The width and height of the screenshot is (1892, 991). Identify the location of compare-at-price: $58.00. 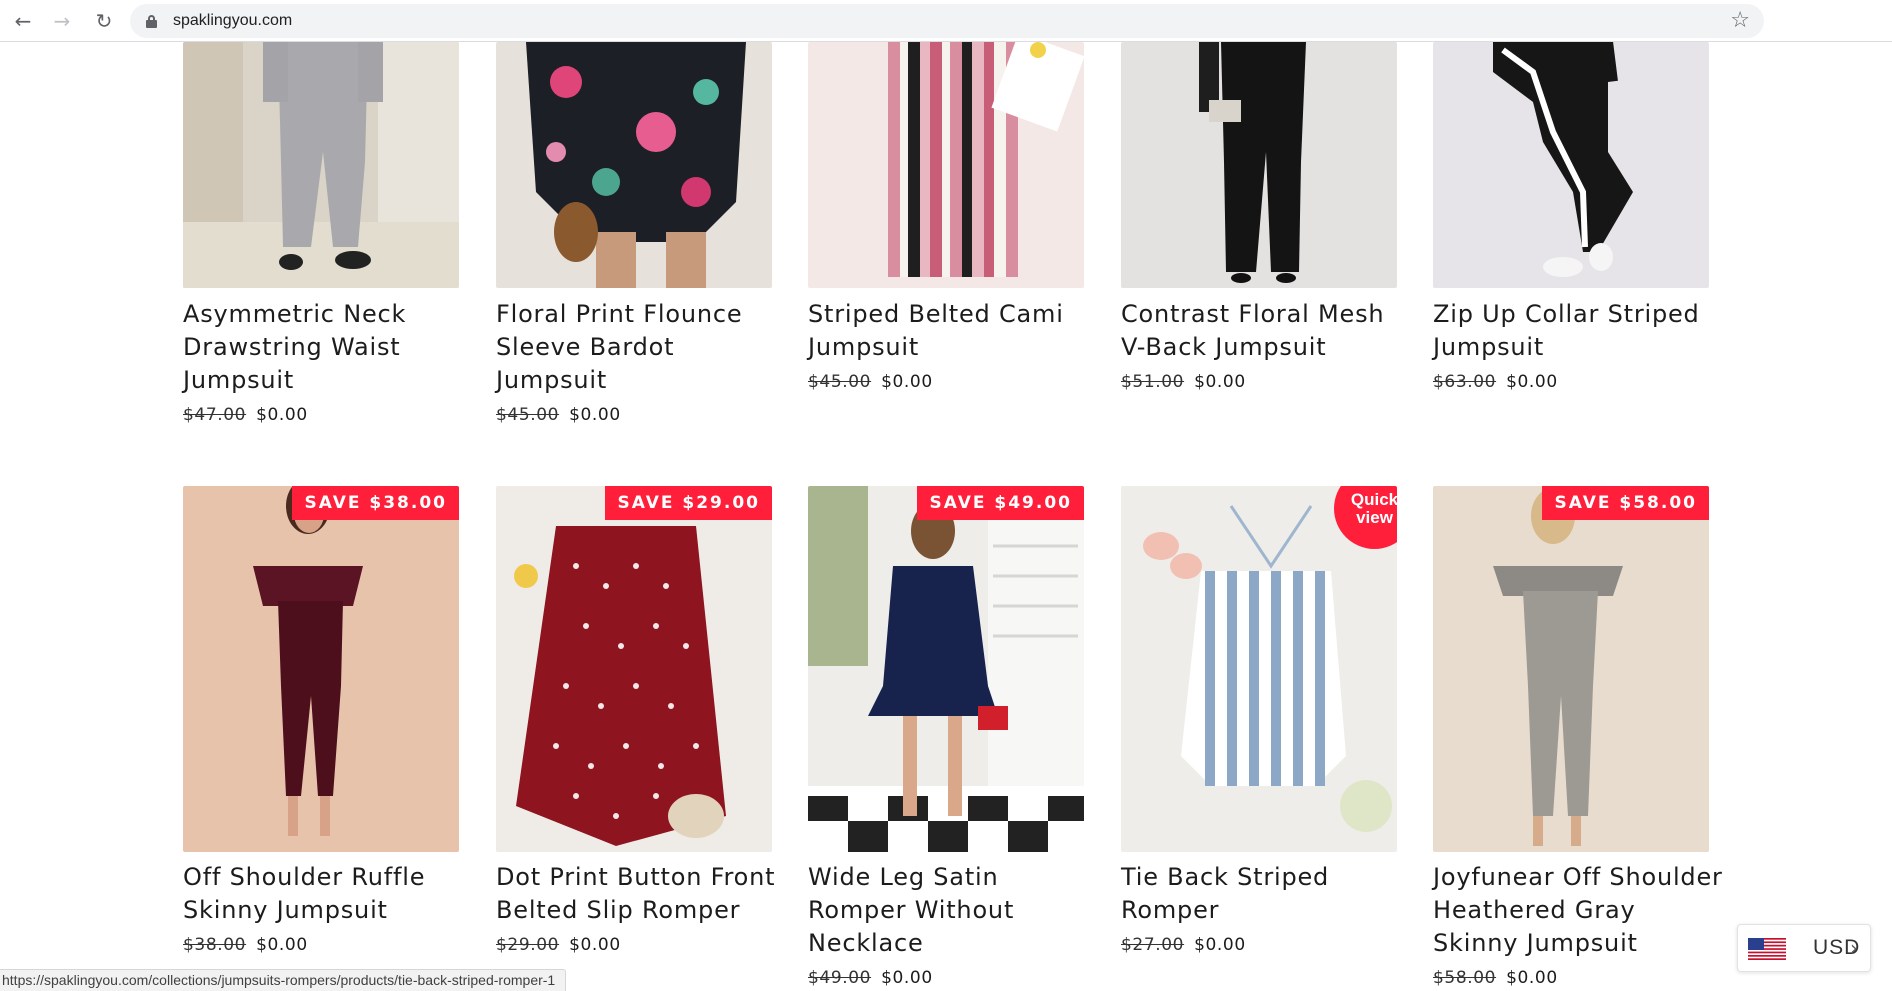
(1465, 978).